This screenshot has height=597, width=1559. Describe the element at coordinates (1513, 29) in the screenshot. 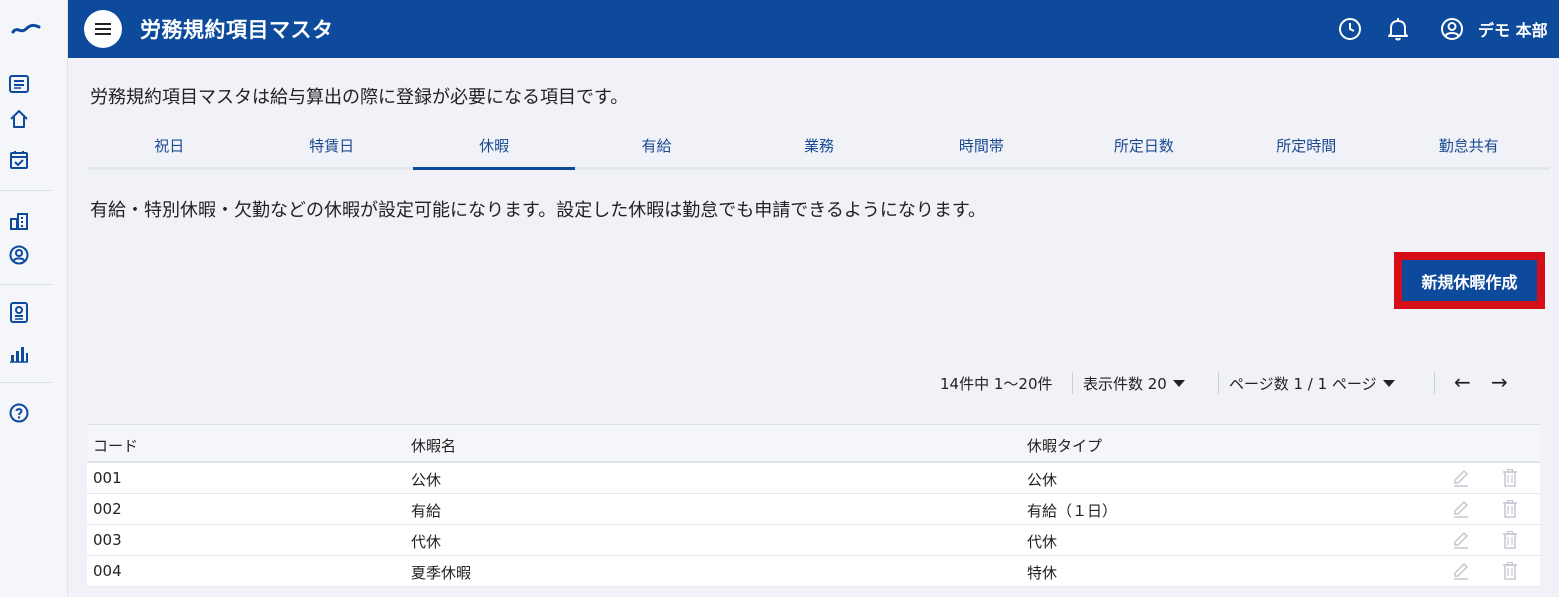

I see `user-name: デモ 本部` at that location.